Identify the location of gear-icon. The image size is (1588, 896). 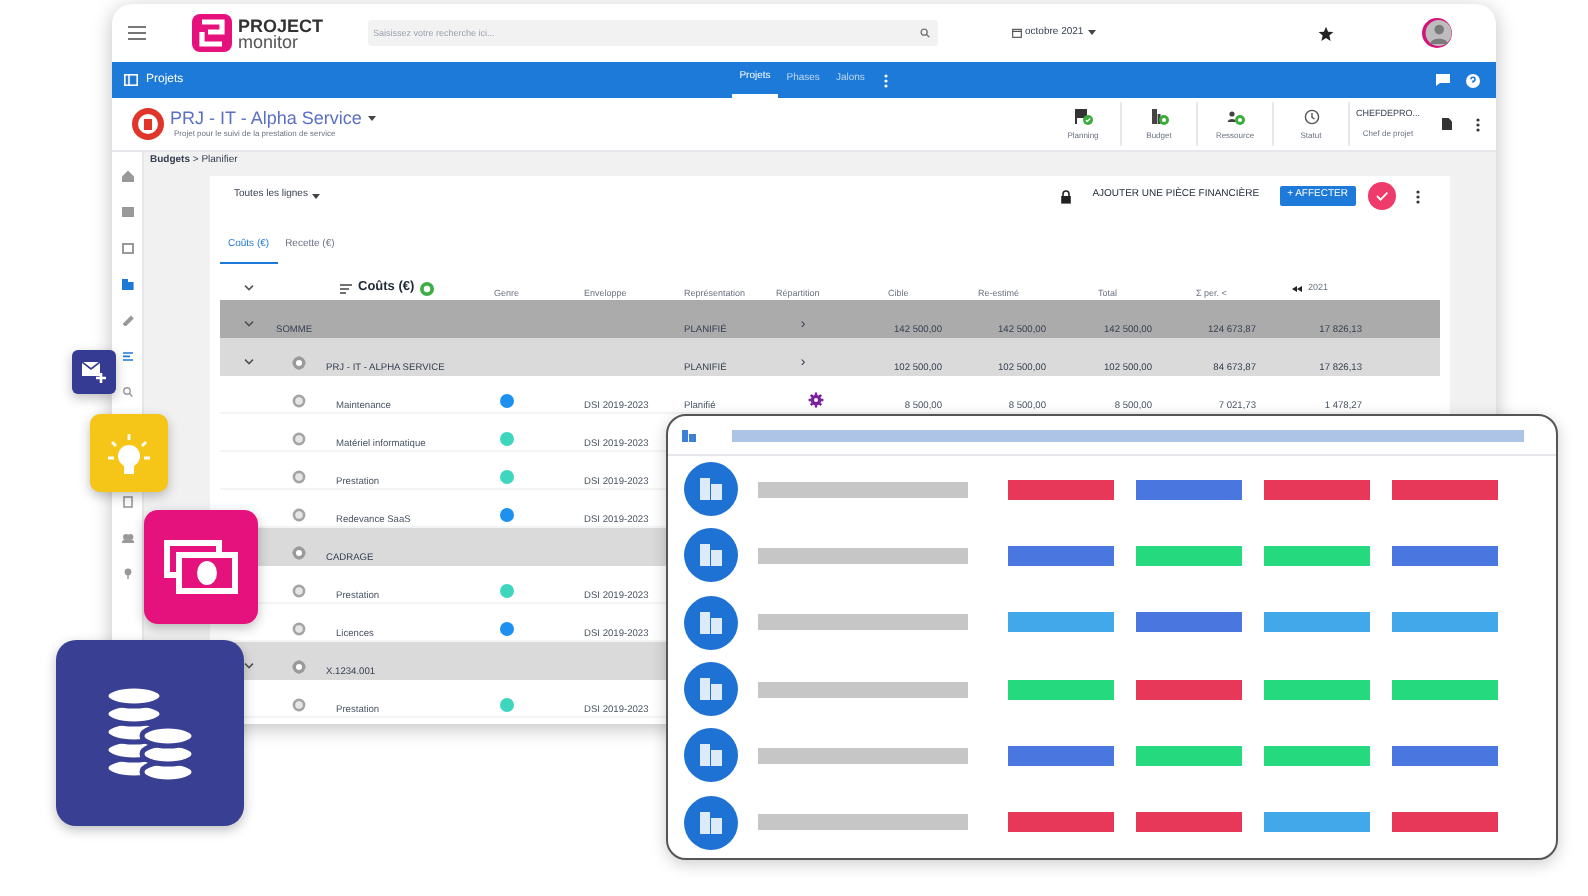
(815, 400).